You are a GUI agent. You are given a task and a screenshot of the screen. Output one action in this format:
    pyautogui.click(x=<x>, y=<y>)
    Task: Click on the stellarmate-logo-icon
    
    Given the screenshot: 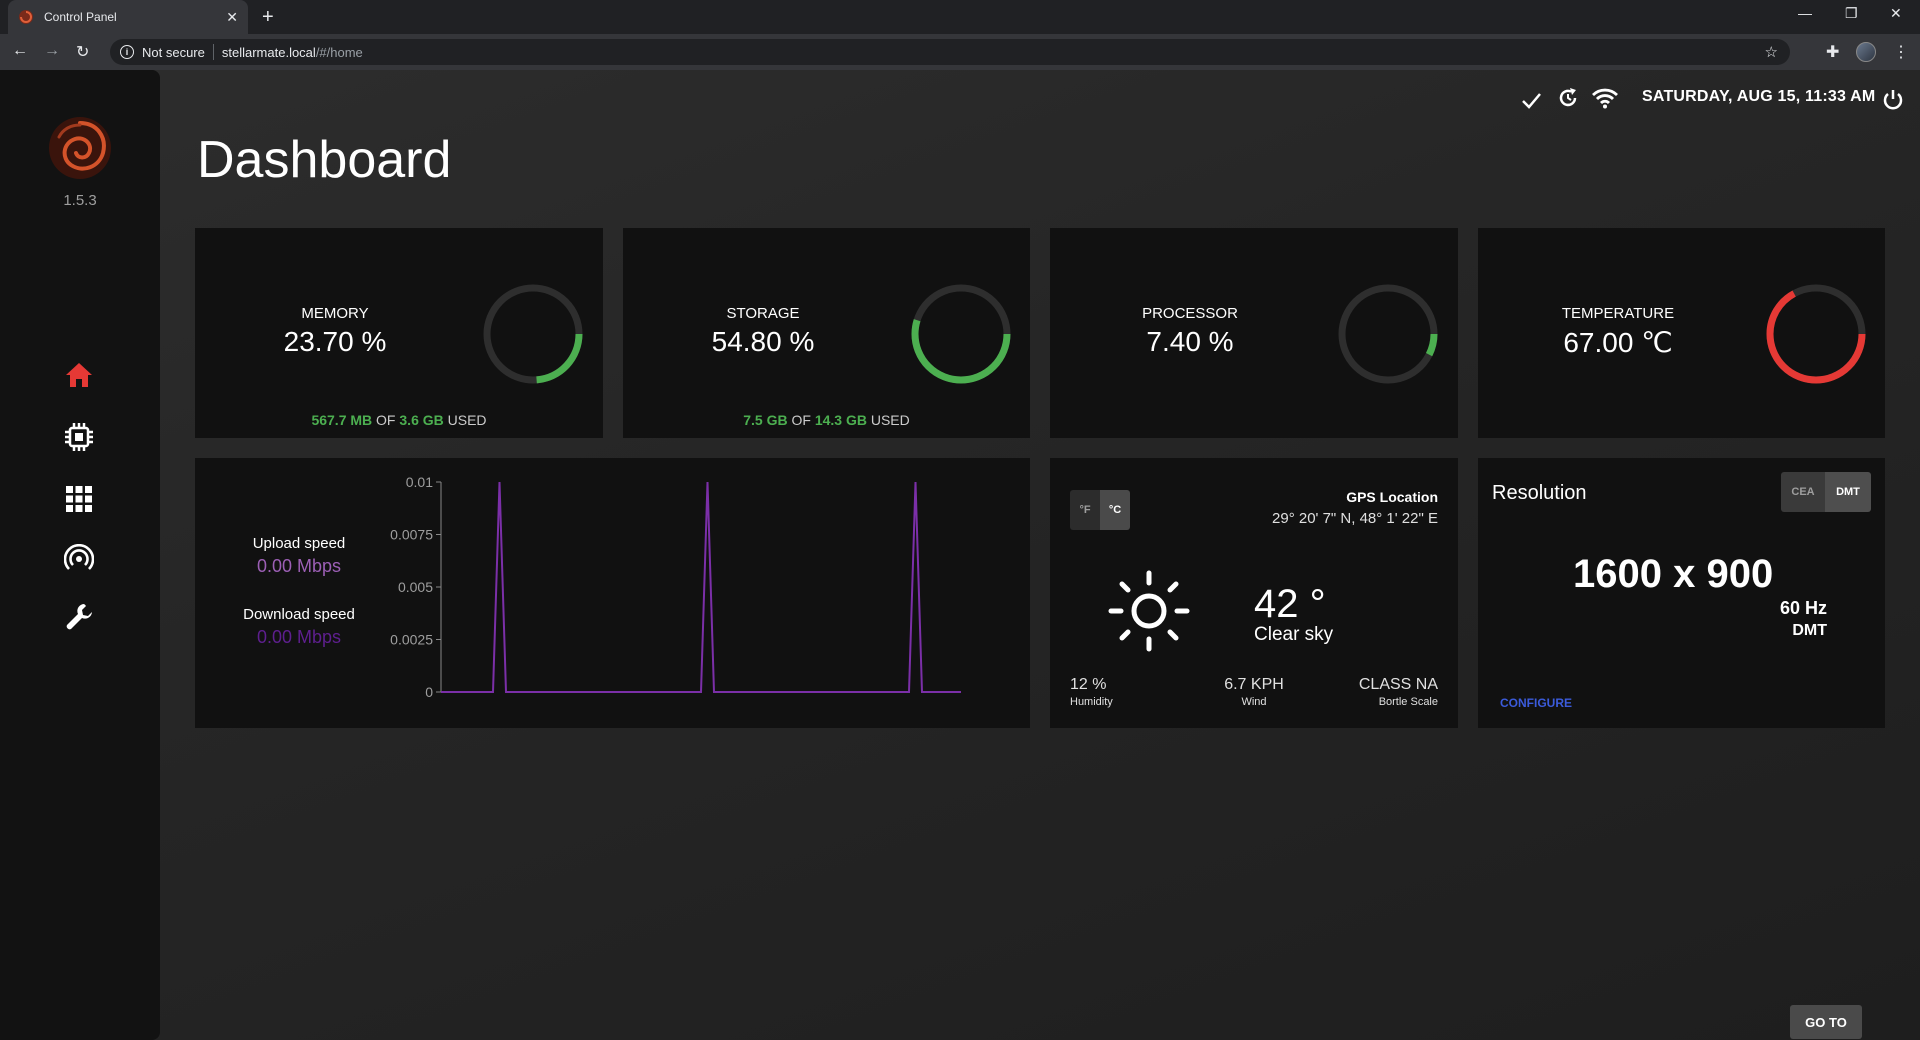 What is the action you would take?
    pyautogui.click(x=80, y=148)
    